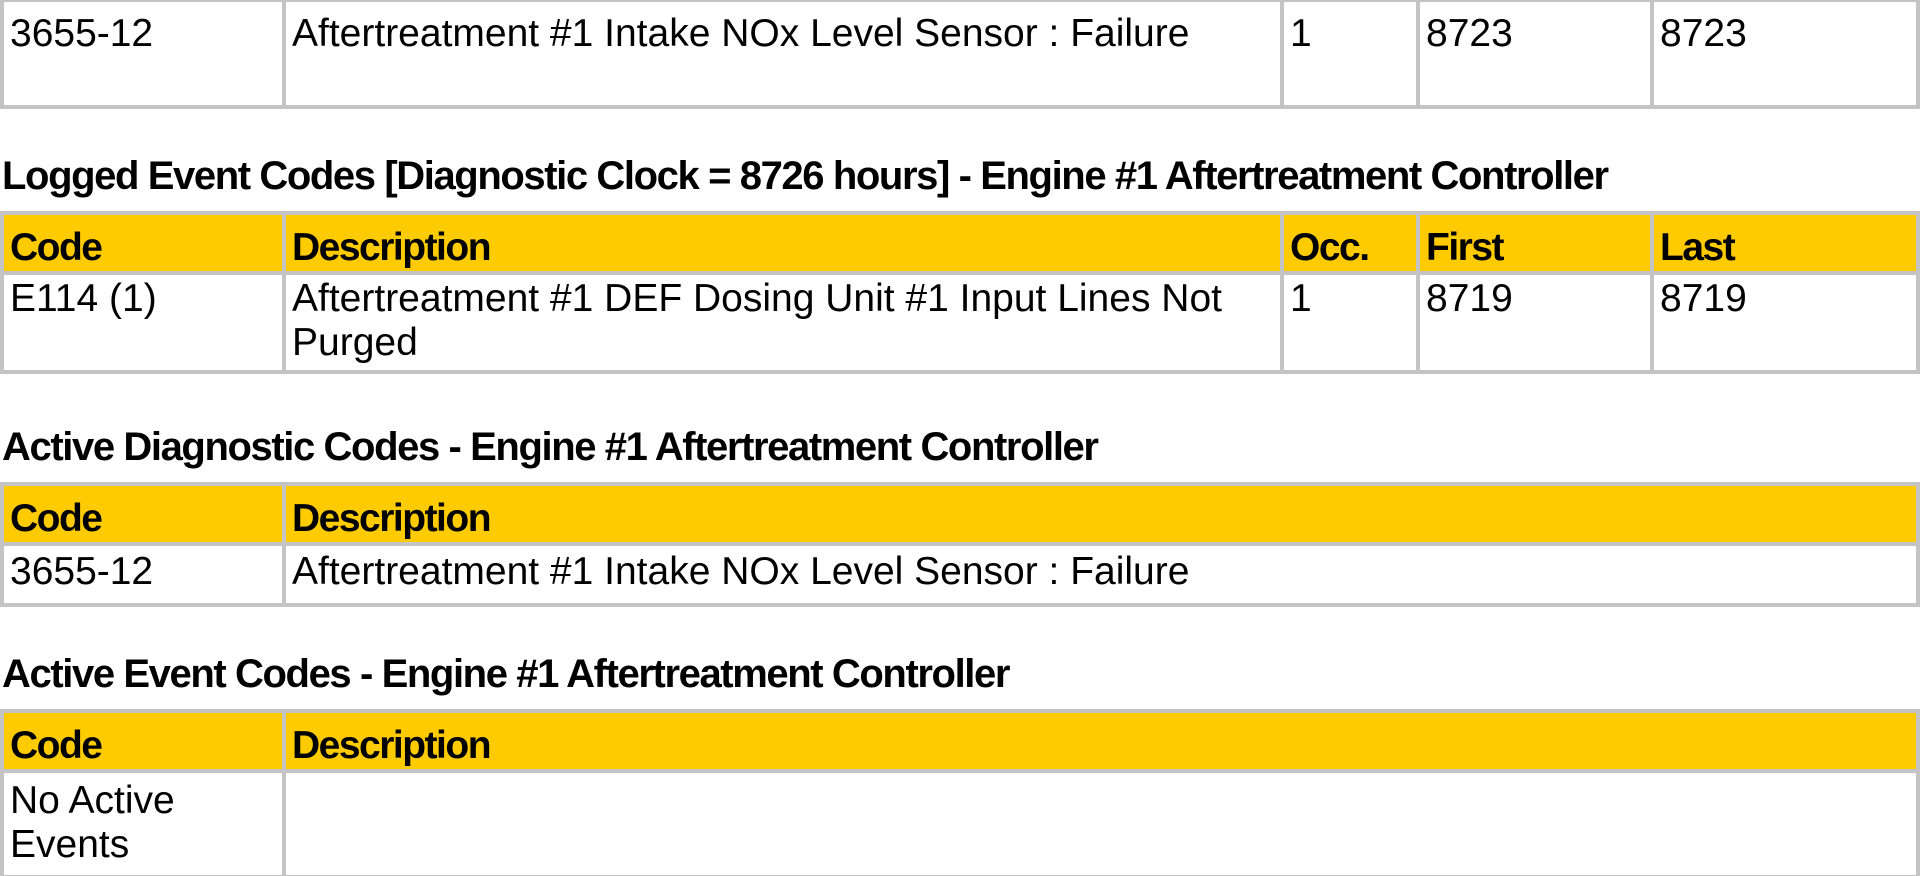 The height and width of the screenshot is (876, 1920). Describe the element at coordinates (1350, 243) in the screenshot. I see `column-header-occ: Occ.` at that location.